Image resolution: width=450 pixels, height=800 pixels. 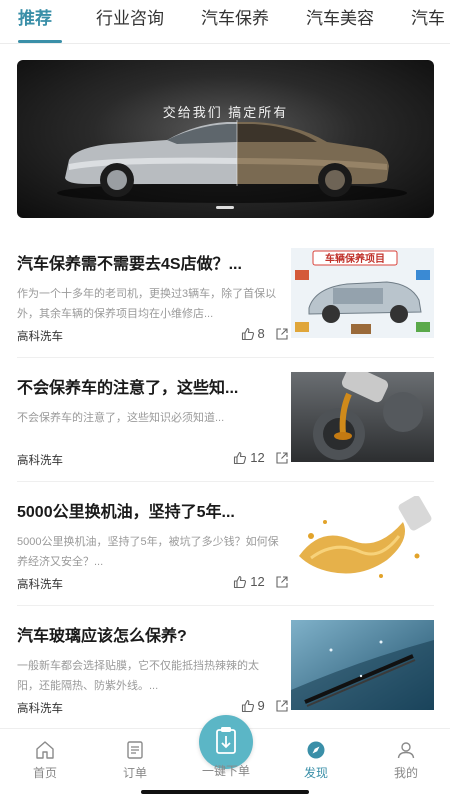 What do you see at coordinates (102, 636) in the screenshot?
I see `article-title: 汽车玻璃应该怎么保养?` at bounding box center [102, 636].